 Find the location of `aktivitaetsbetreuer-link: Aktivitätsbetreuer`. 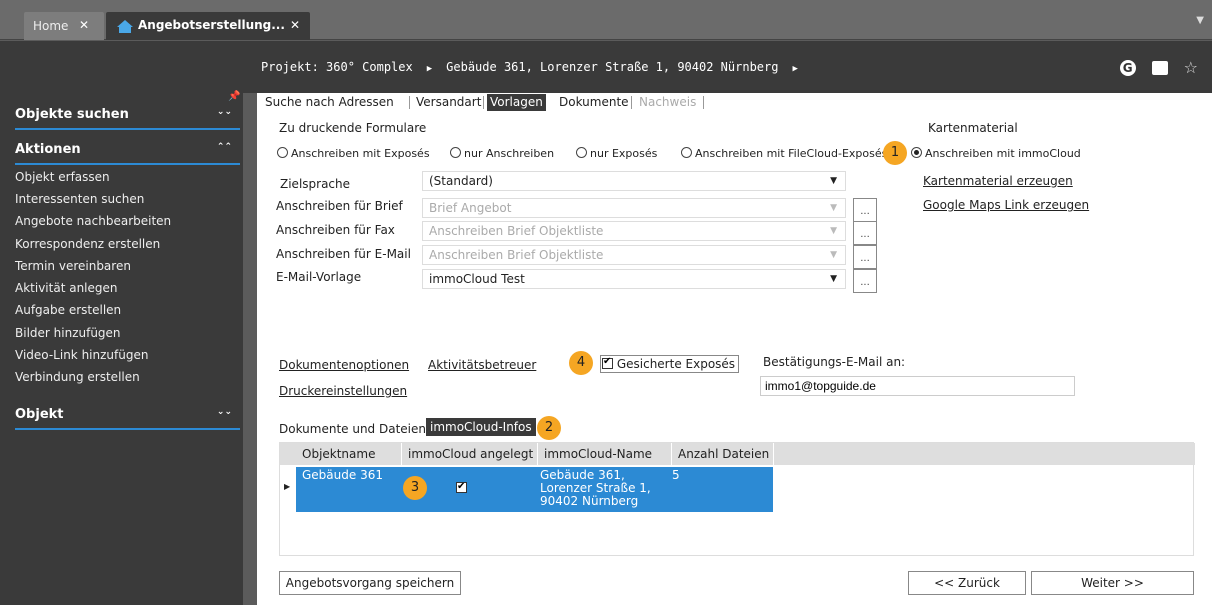

aktivitaetsbetreuer-link: Aktivitätsbetreuer is located at coordinates (482, 365).